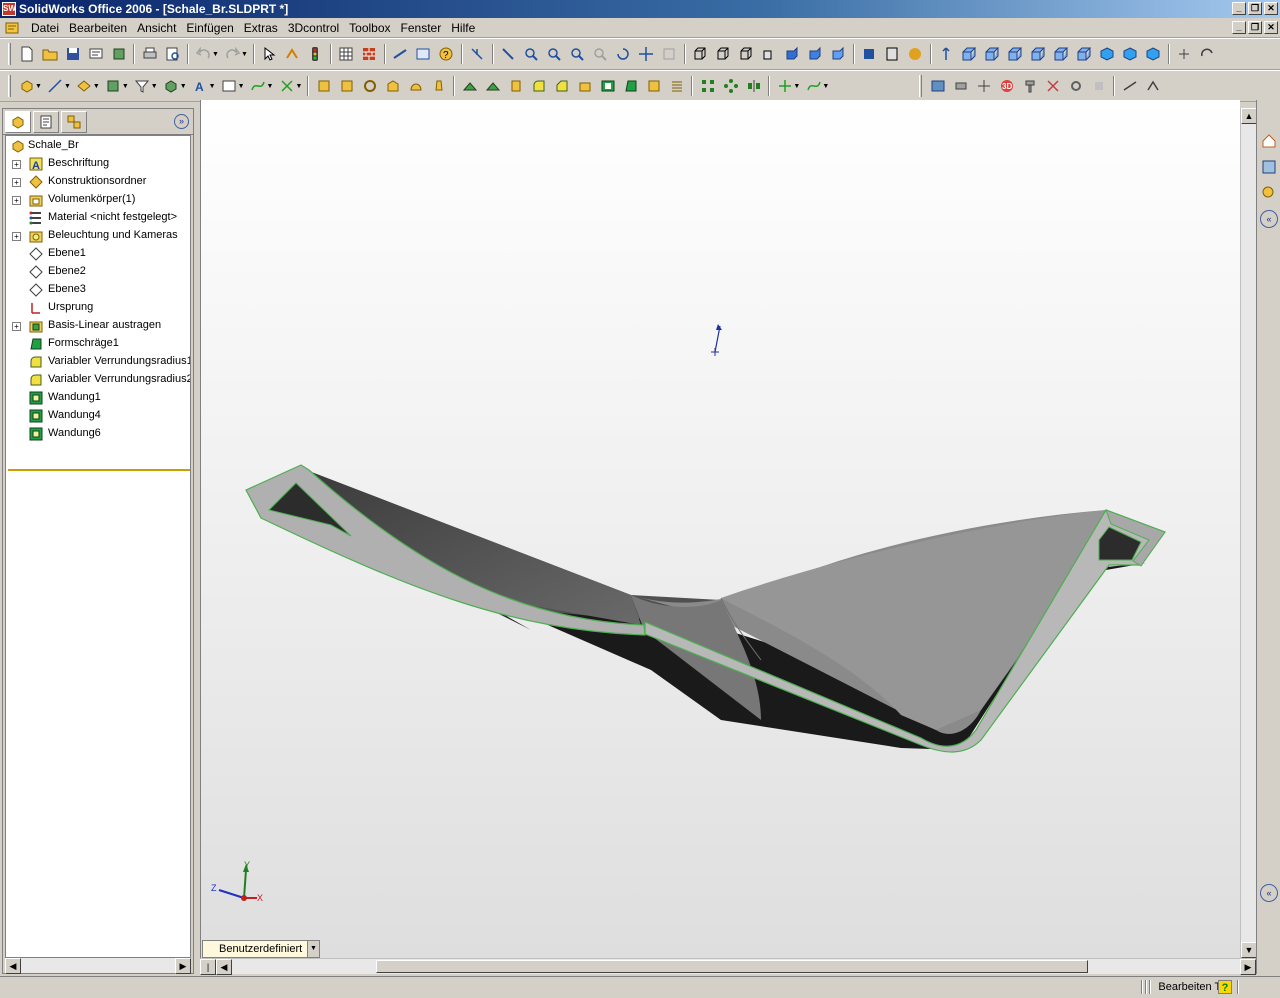  Describe the element at coordinates (984, 86) in the screenshot. I see `light-icon` at that location.